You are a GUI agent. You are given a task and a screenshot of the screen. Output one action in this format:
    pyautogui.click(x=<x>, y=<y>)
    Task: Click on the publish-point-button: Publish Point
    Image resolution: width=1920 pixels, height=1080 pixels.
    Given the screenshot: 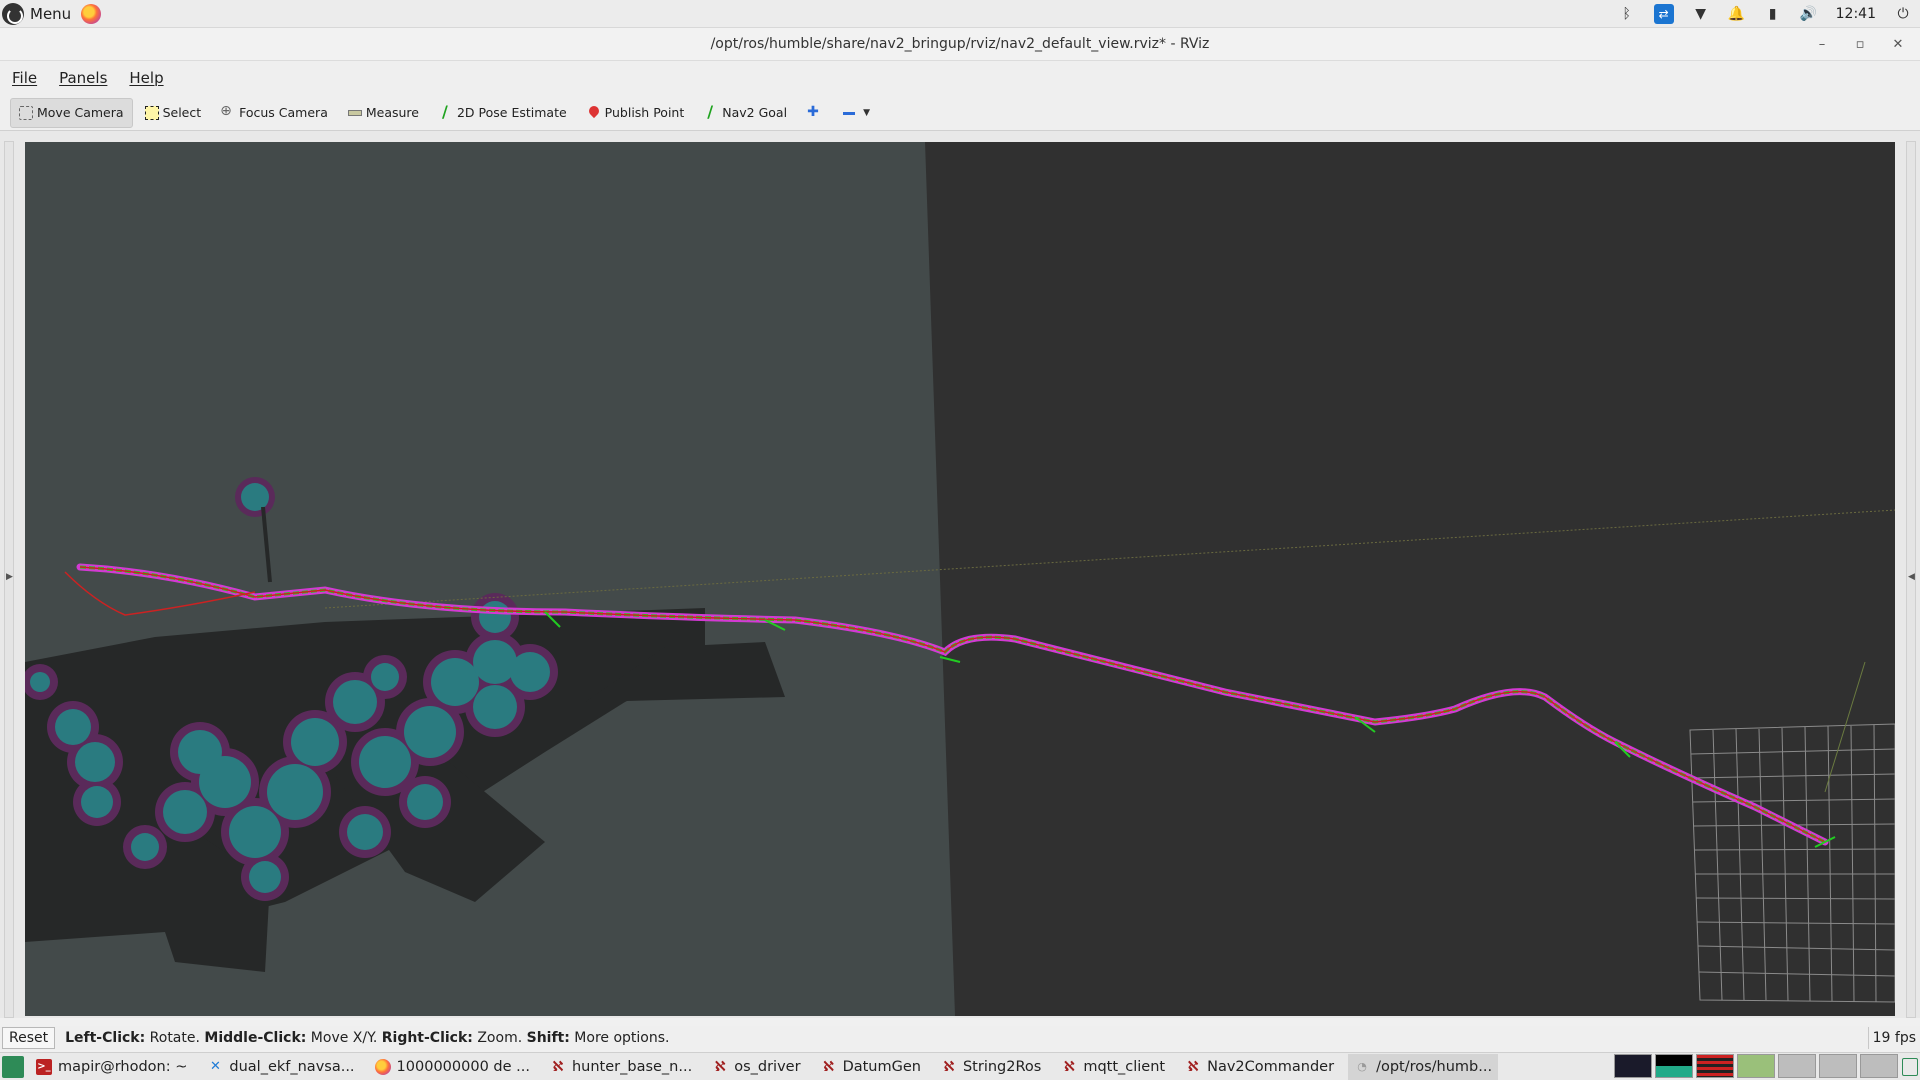 What is the action you would take?
    pyautogui.click(x=636, y=113)
    